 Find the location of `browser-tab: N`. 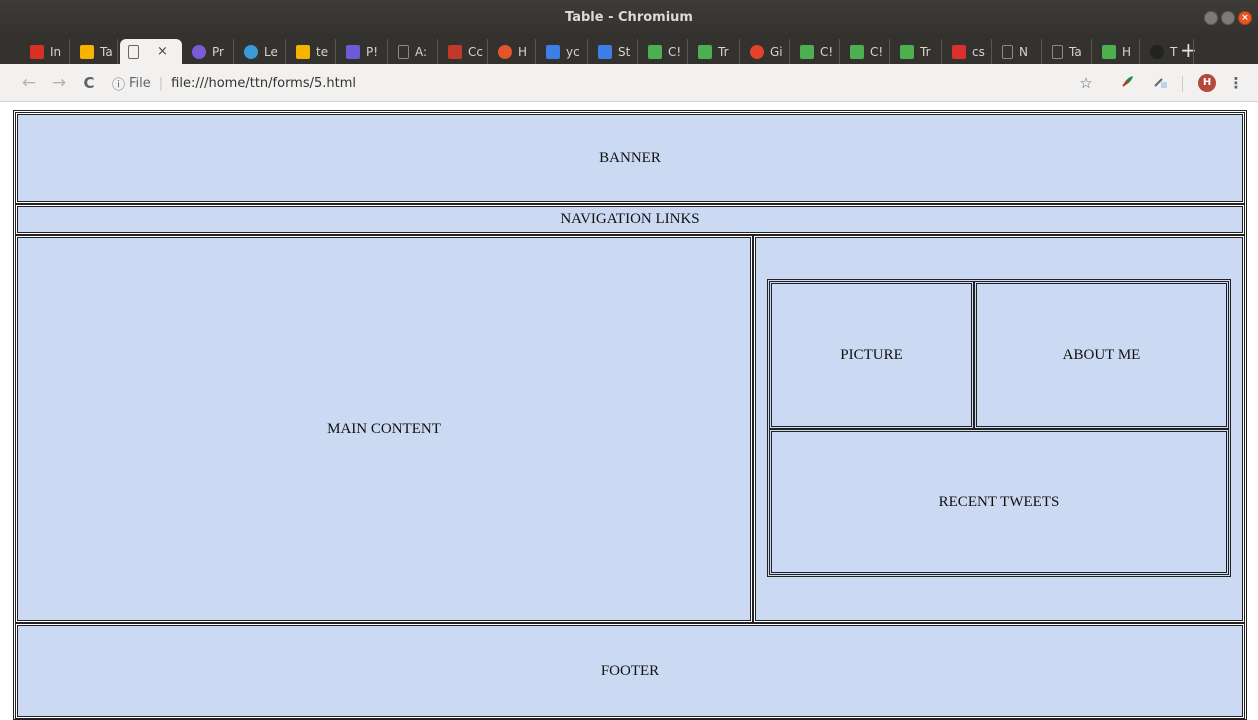

browser-tab: N is located at coordinates (1018, 51).